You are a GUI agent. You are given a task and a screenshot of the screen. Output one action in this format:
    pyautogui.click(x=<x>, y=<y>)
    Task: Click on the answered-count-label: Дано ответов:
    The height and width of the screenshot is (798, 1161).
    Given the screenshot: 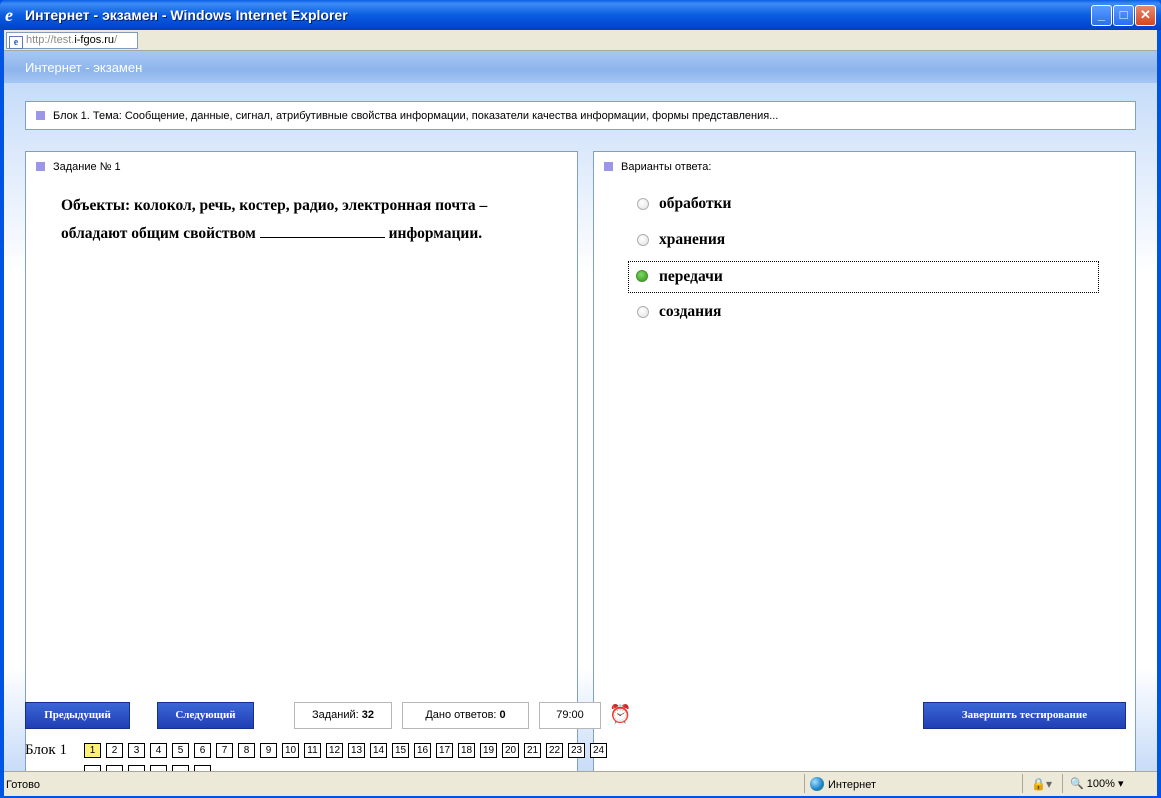 What is the action you would take?
    pyautogui.click(x=461, y=715)
    